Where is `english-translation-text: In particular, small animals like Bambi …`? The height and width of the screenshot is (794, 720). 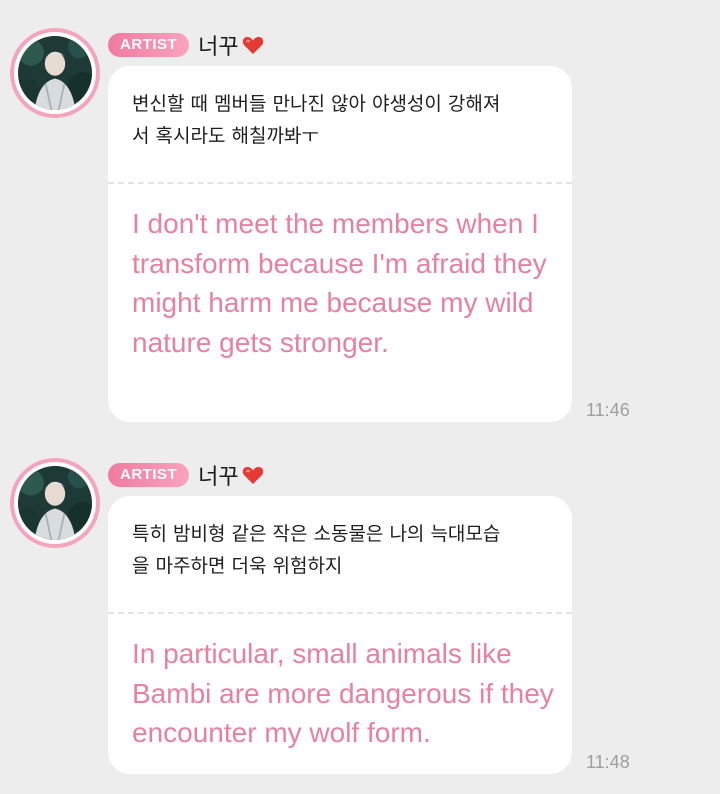
english-translation-text: In particular, small animals like Bambi … is located at coordinates (343, 693).